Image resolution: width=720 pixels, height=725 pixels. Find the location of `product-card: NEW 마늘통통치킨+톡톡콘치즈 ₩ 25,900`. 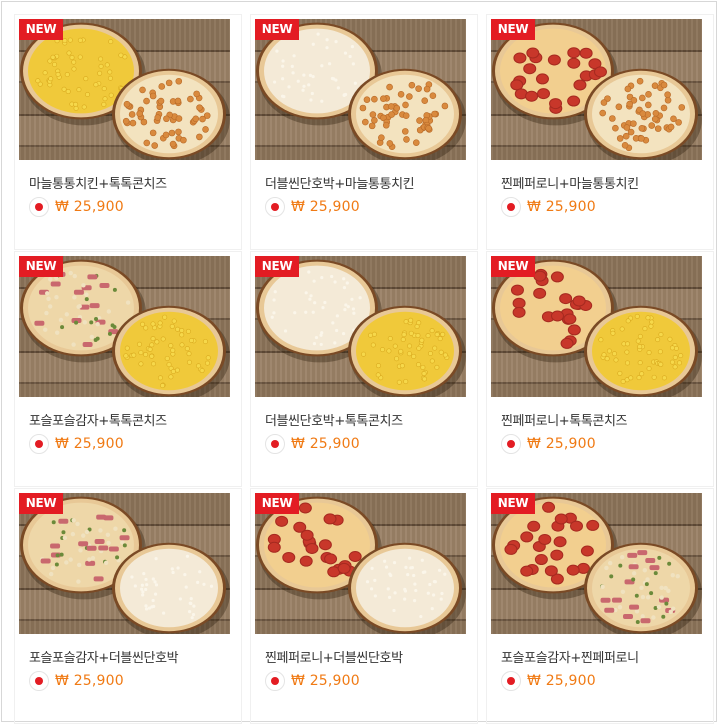

product-card: NEW 마늘통통치킨+톡톡콘치즈 ₩ 25,900 is located at coordinates (128, 132).